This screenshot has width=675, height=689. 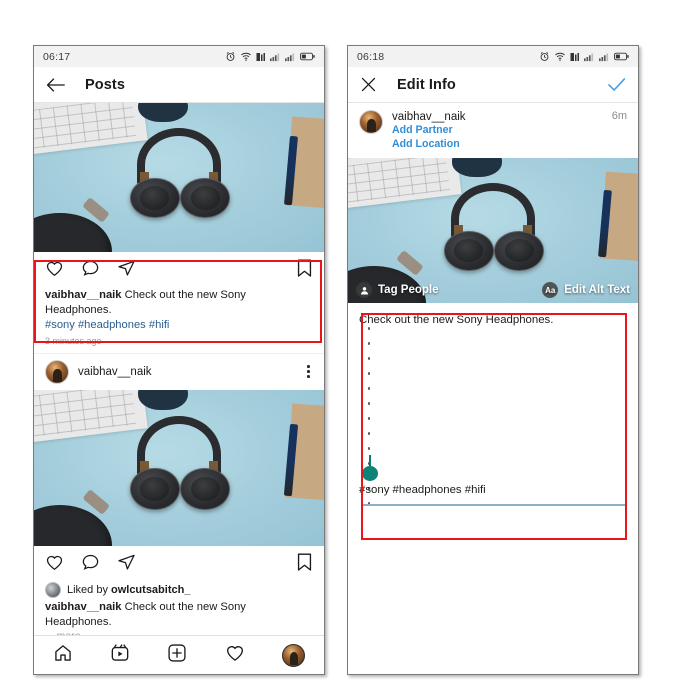 What do you see at coordinates (408, 290) in the screenshot?
I see `tag-people-label: Tag People` at bounding box center [408, 290].